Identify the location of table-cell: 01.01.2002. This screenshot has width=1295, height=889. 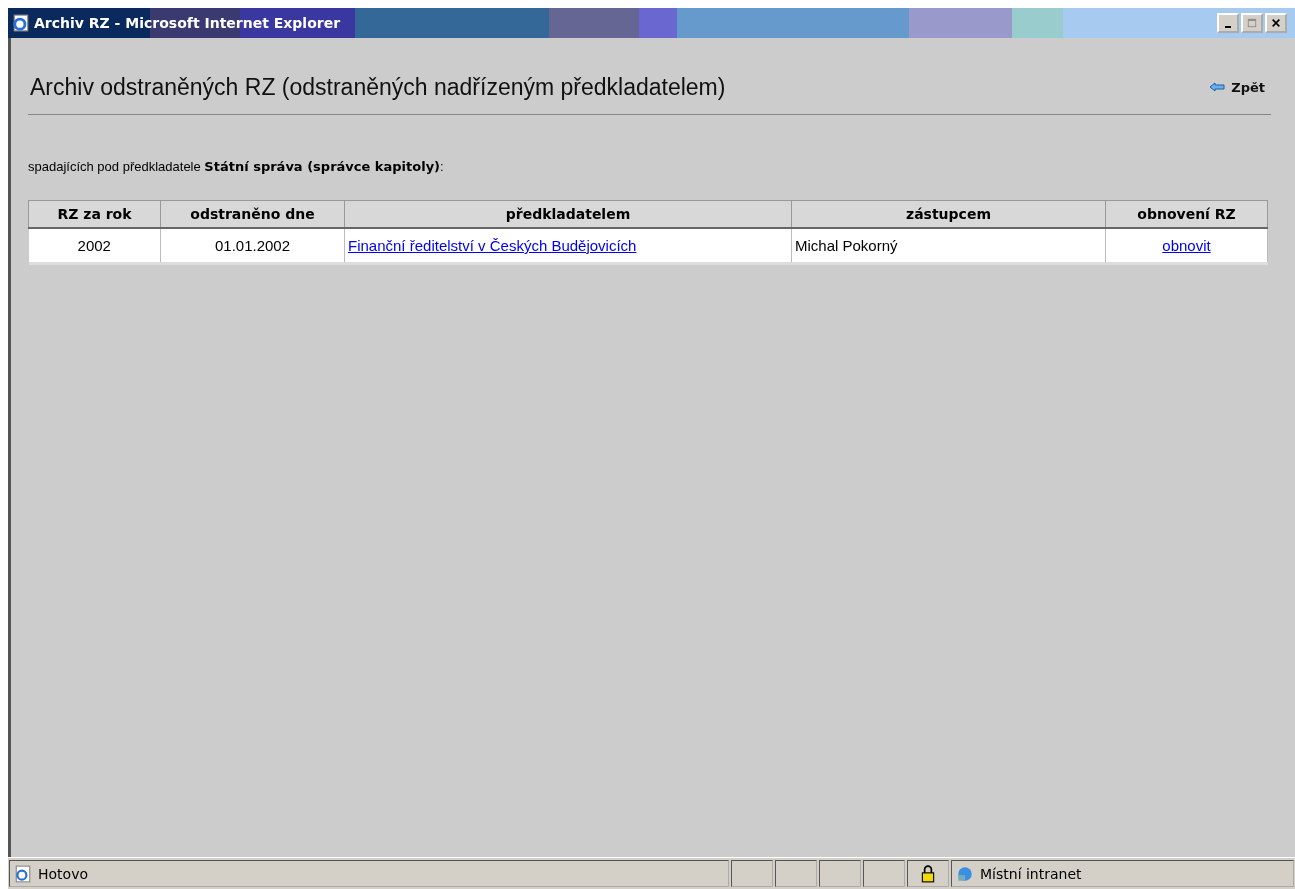
(252, 245).